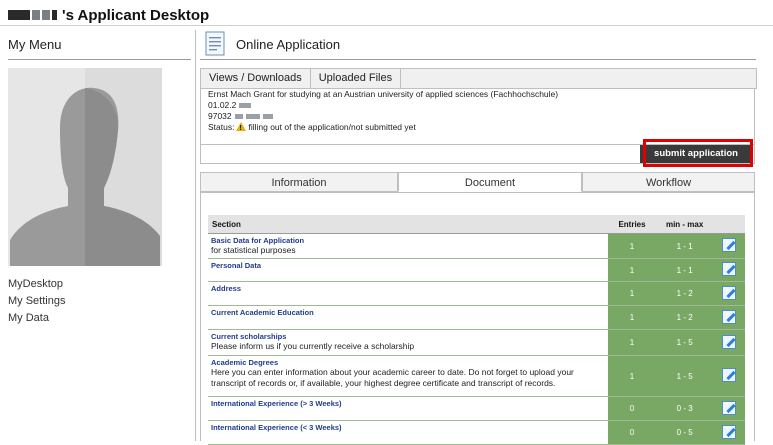 Image resolution: width=773 pixels, height=445 pixels. Describe the element at coordinates (408, 288) in the screenshot. I see `section-title-link: Address` at that location.